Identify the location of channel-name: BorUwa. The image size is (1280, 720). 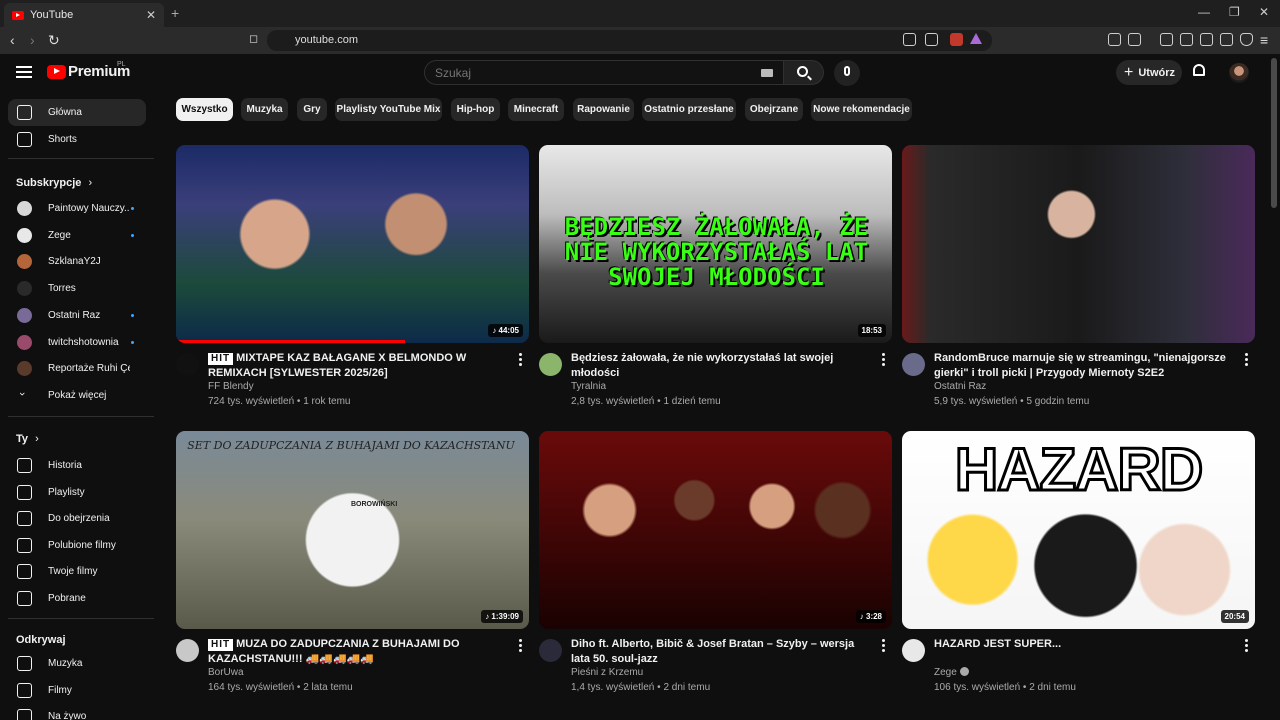
(226, 672).